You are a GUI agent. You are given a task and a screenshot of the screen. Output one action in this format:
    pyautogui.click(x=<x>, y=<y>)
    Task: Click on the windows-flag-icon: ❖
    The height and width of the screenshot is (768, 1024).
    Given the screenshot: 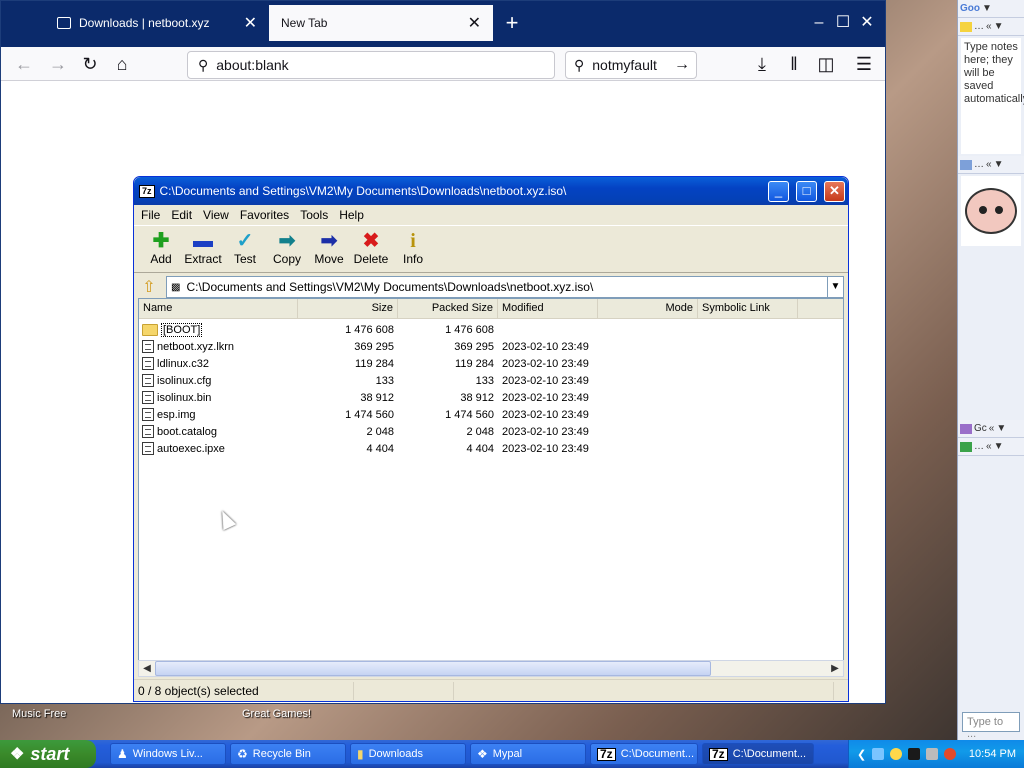 What is the action you would take?
    pyautogui.click(x=17, y=754)
    